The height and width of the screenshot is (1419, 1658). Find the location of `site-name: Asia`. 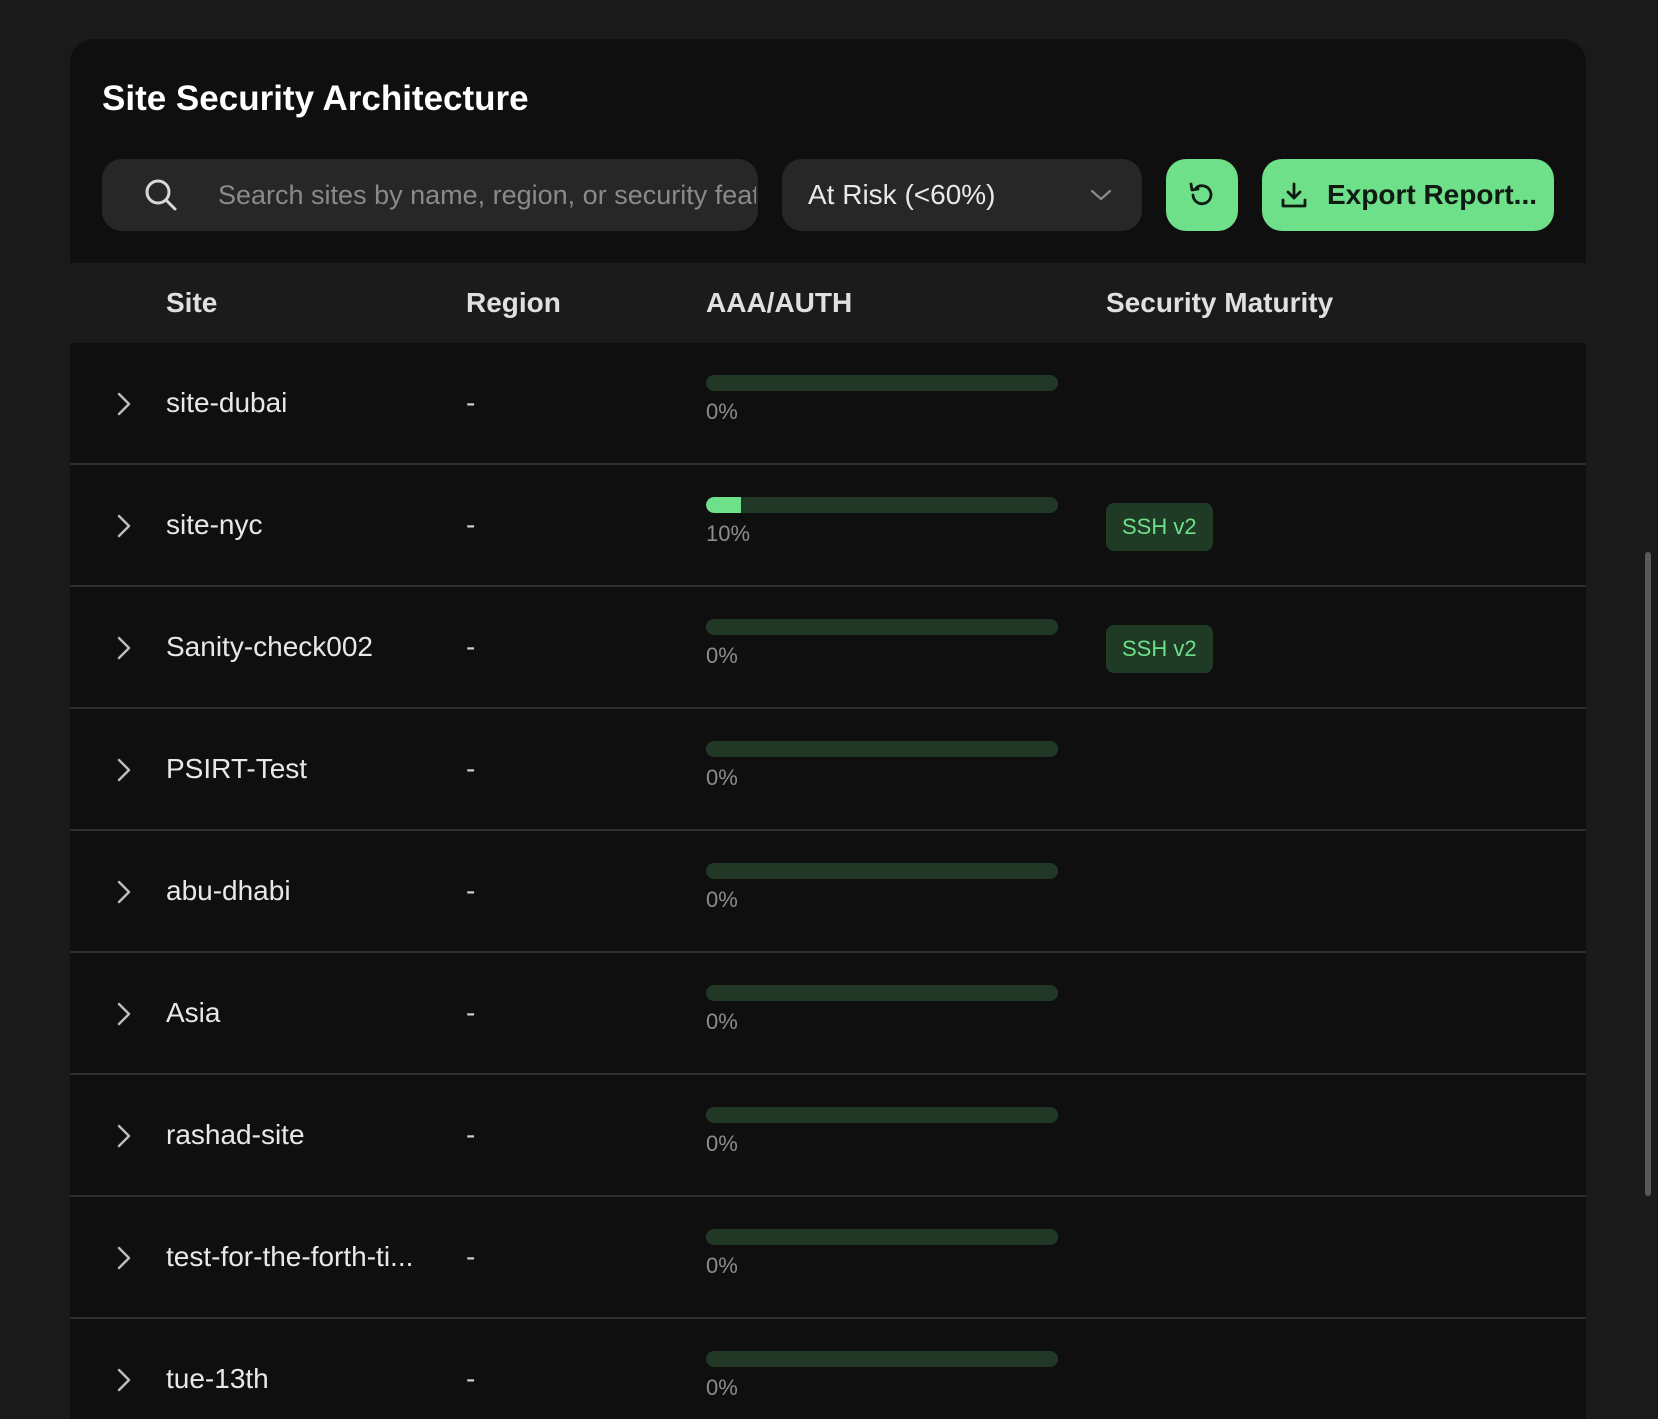

site-name: Asia is located at coordinates (193, 1012).